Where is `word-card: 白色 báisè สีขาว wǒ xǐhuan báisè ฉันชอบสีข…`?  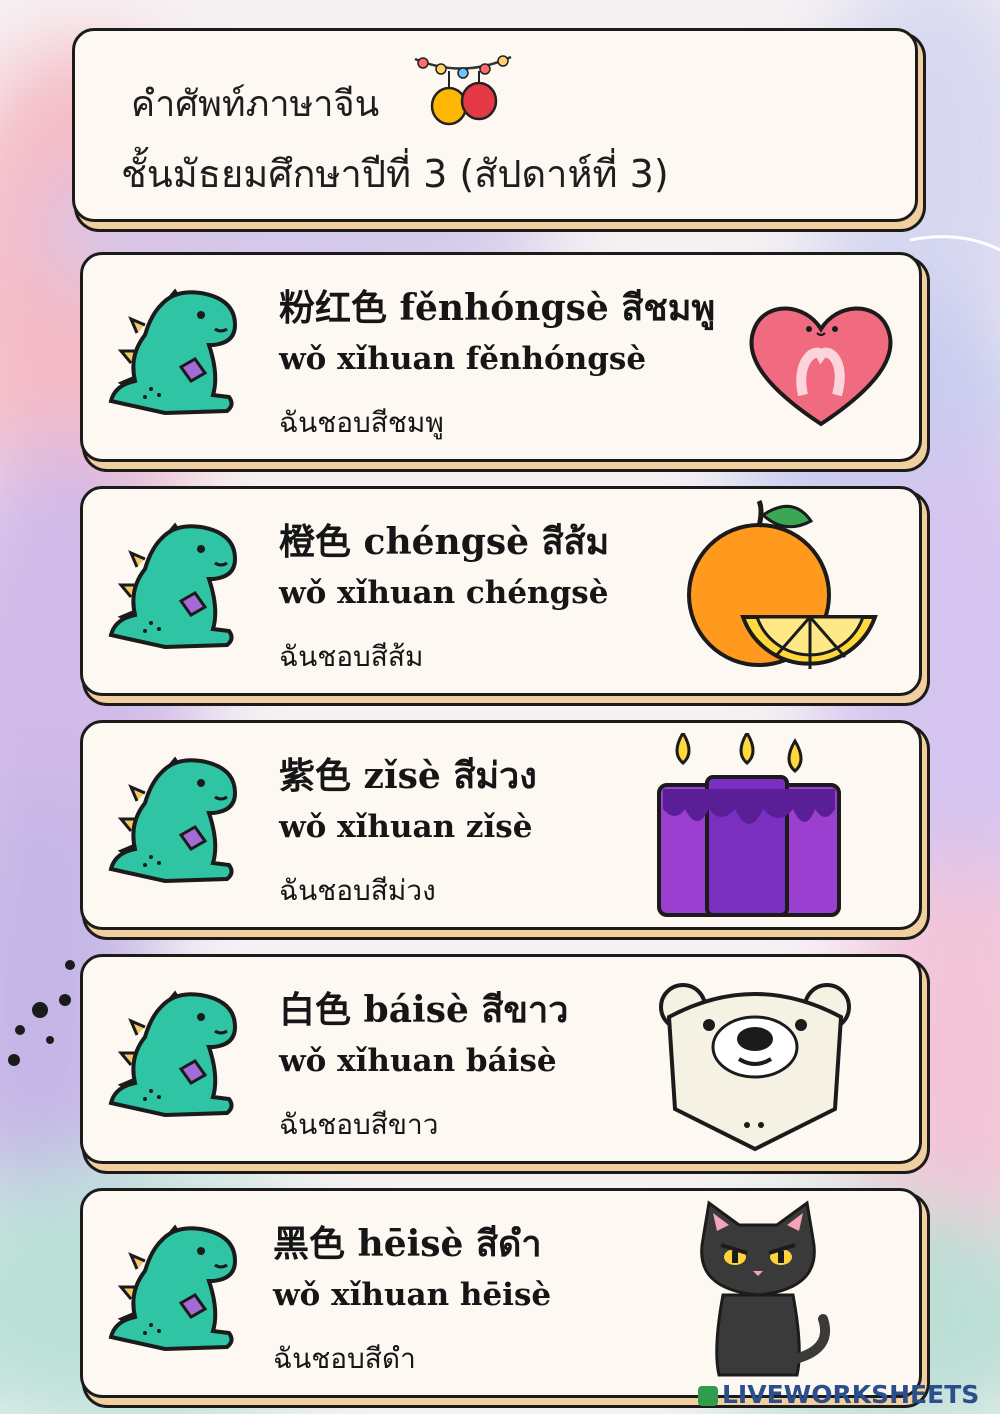 word-card: 白色 báisè สีขาว wǒ xǐhuan báisè ฉันชอบสีข… is located at coordinates (501, 1059).